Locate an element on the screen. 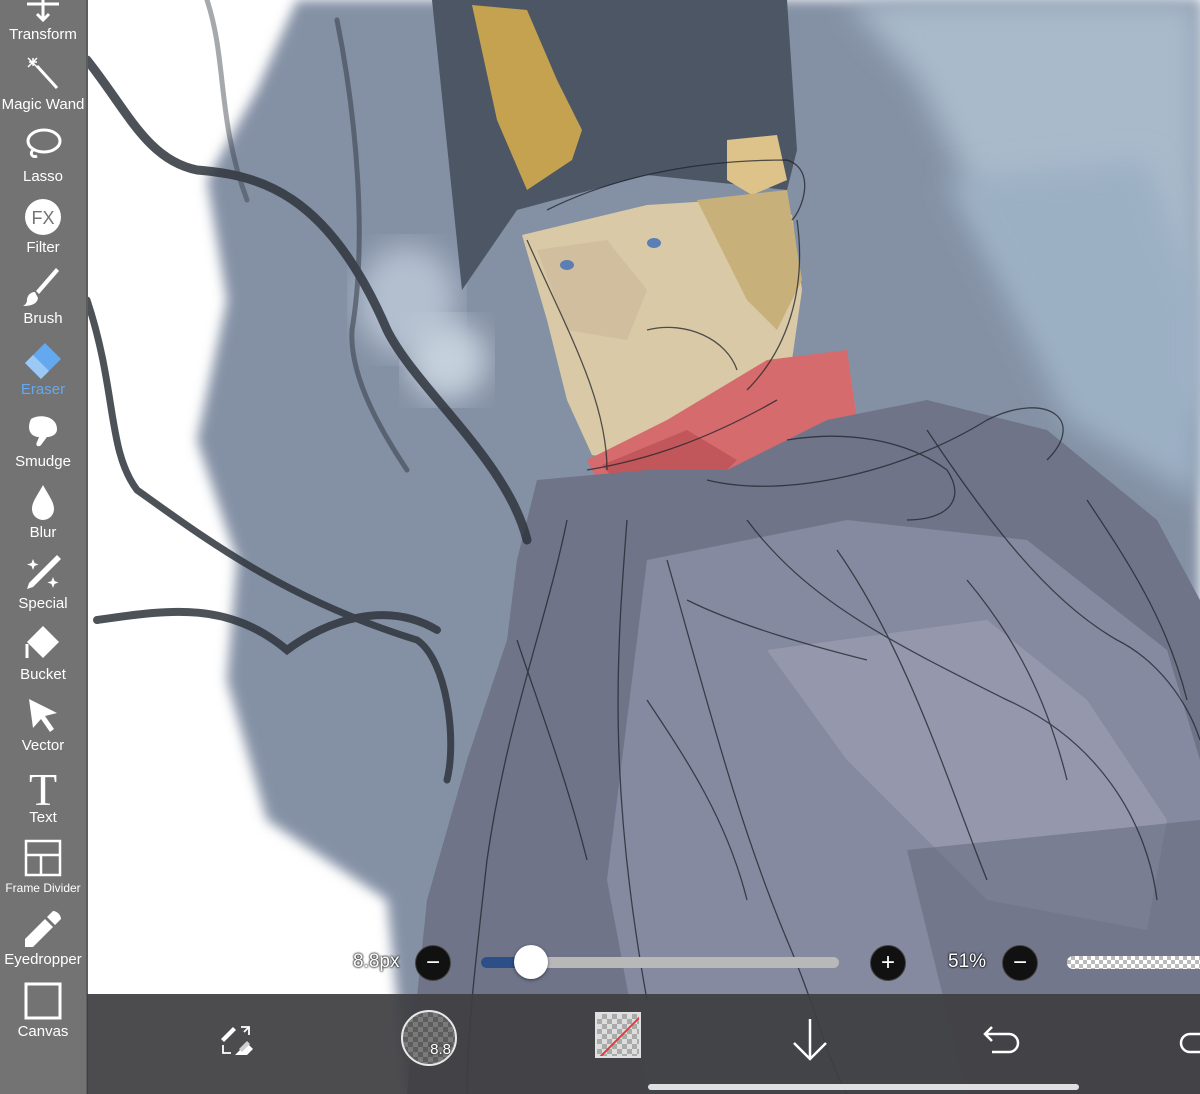 Image resolution: width=1200 pixels, height=1094 pixels. tool-smudge: Smudge is located at coordinates (43, 438).